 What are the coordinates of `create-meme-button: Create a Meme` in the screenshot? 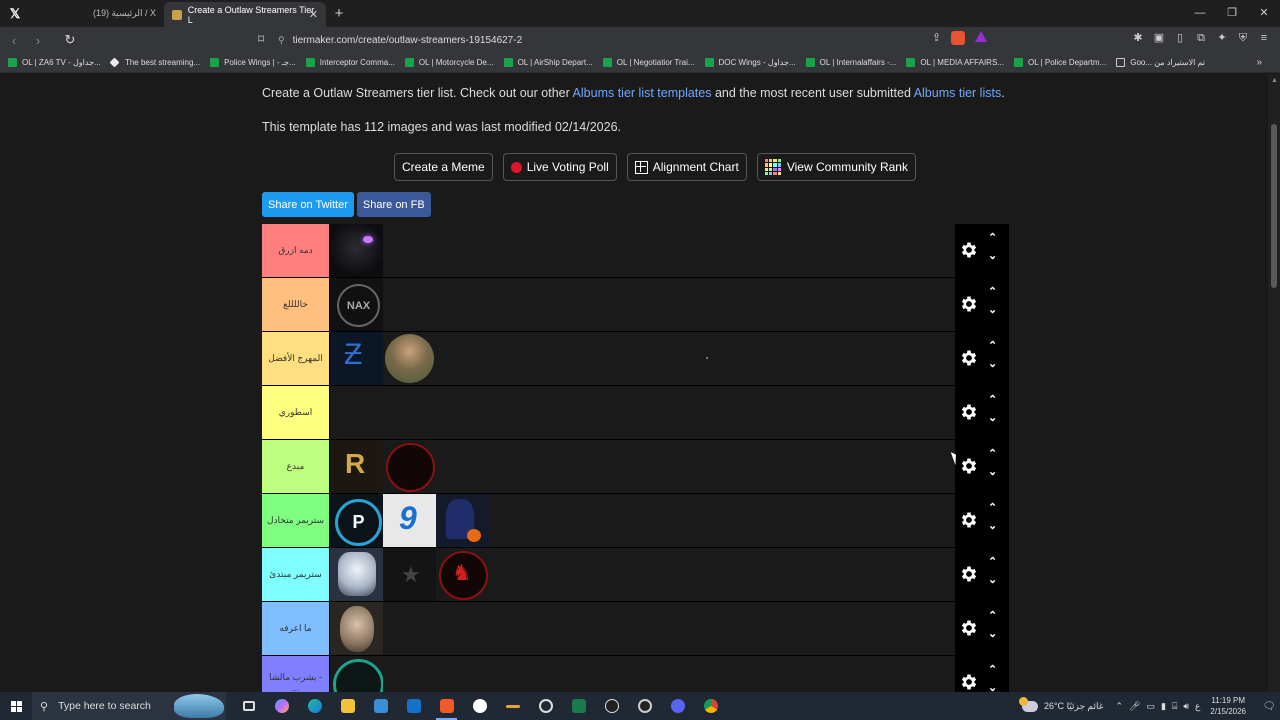 It's located at (443, 167).